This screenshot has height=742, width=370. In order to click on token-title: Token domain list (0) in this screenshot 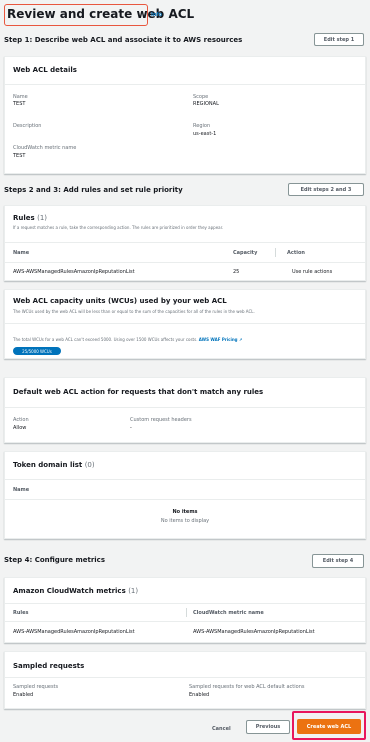, I will do `click(54, 465)`.